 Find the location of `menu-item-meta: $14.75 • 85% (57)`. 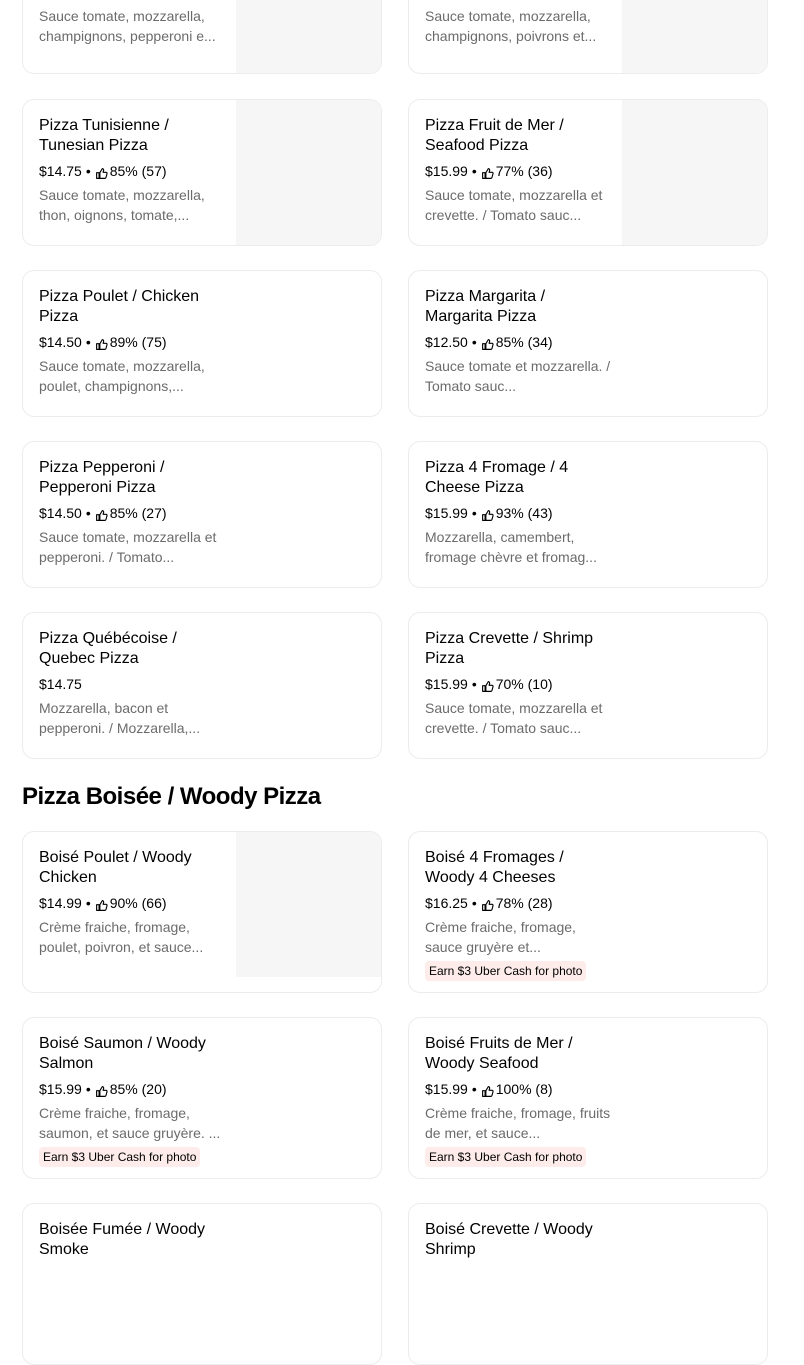

menu-item-meta: $14.75 • 85% (57) is located at coordinates (132, 171).